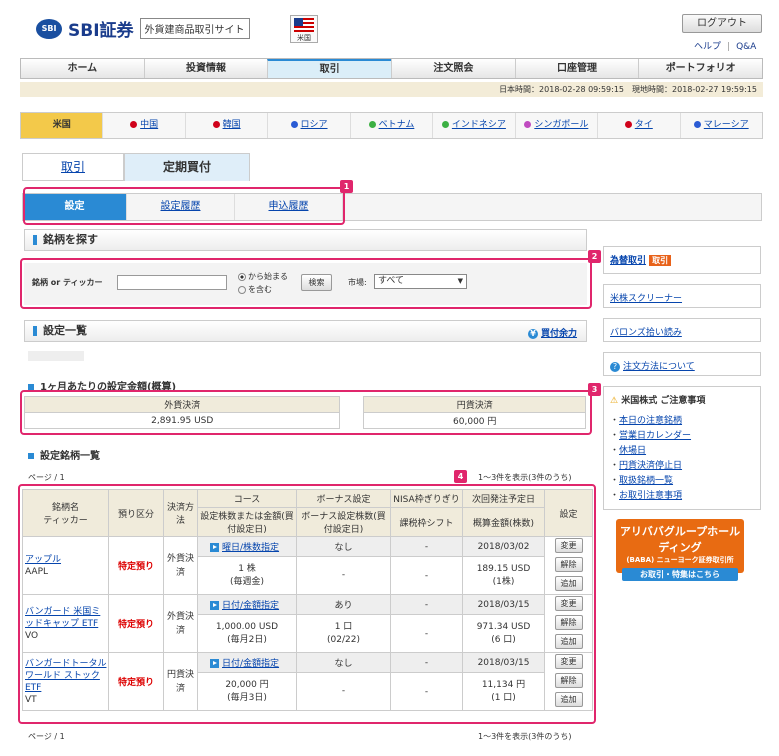 This screenshot has height=756, width=779. Describe the element at coordinates (650, 421) in the screenshot. I see `notice-link: 本日の注意銘柄` at that location.